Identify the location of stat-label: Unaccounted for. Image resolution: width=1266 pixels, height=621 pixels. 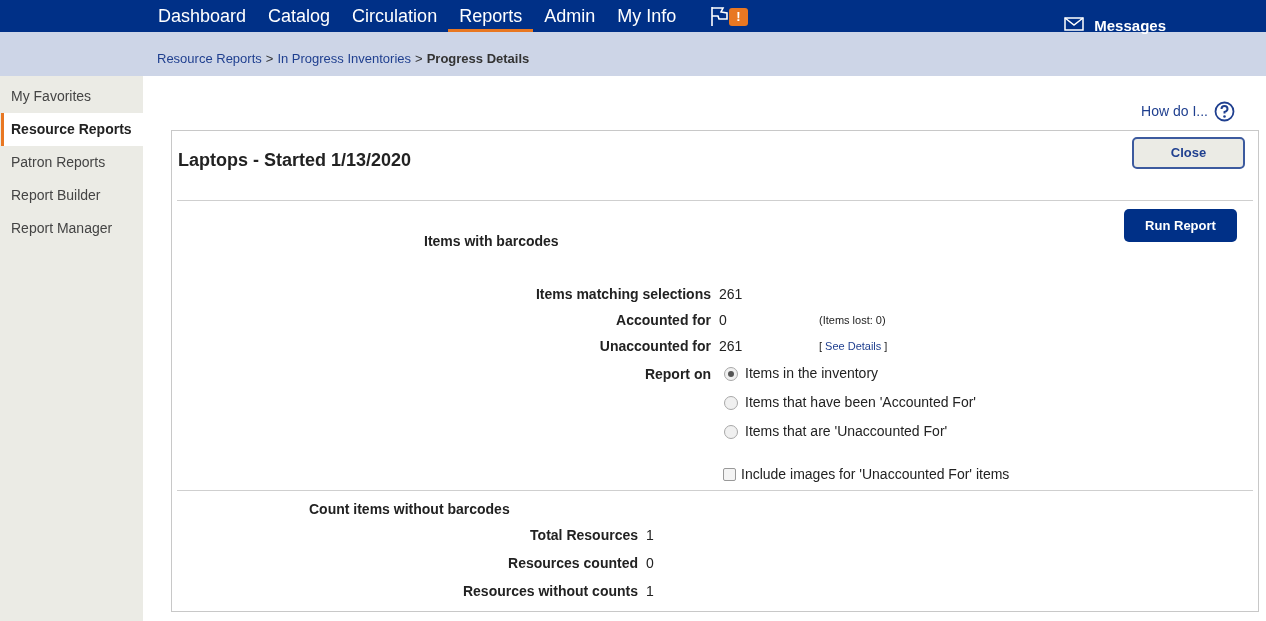
(654, 346).